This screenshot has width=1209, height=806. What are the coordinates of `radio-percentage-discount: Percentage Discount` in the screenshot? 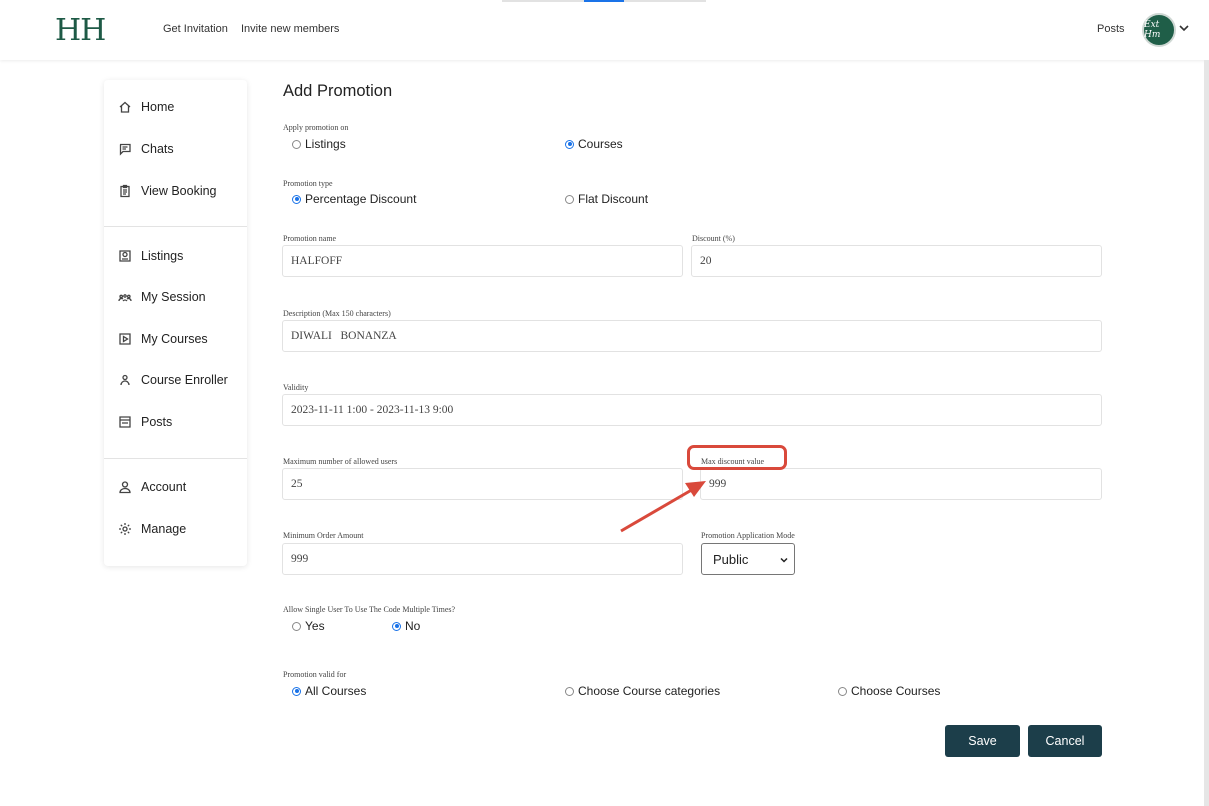 It's located at (354, 199).